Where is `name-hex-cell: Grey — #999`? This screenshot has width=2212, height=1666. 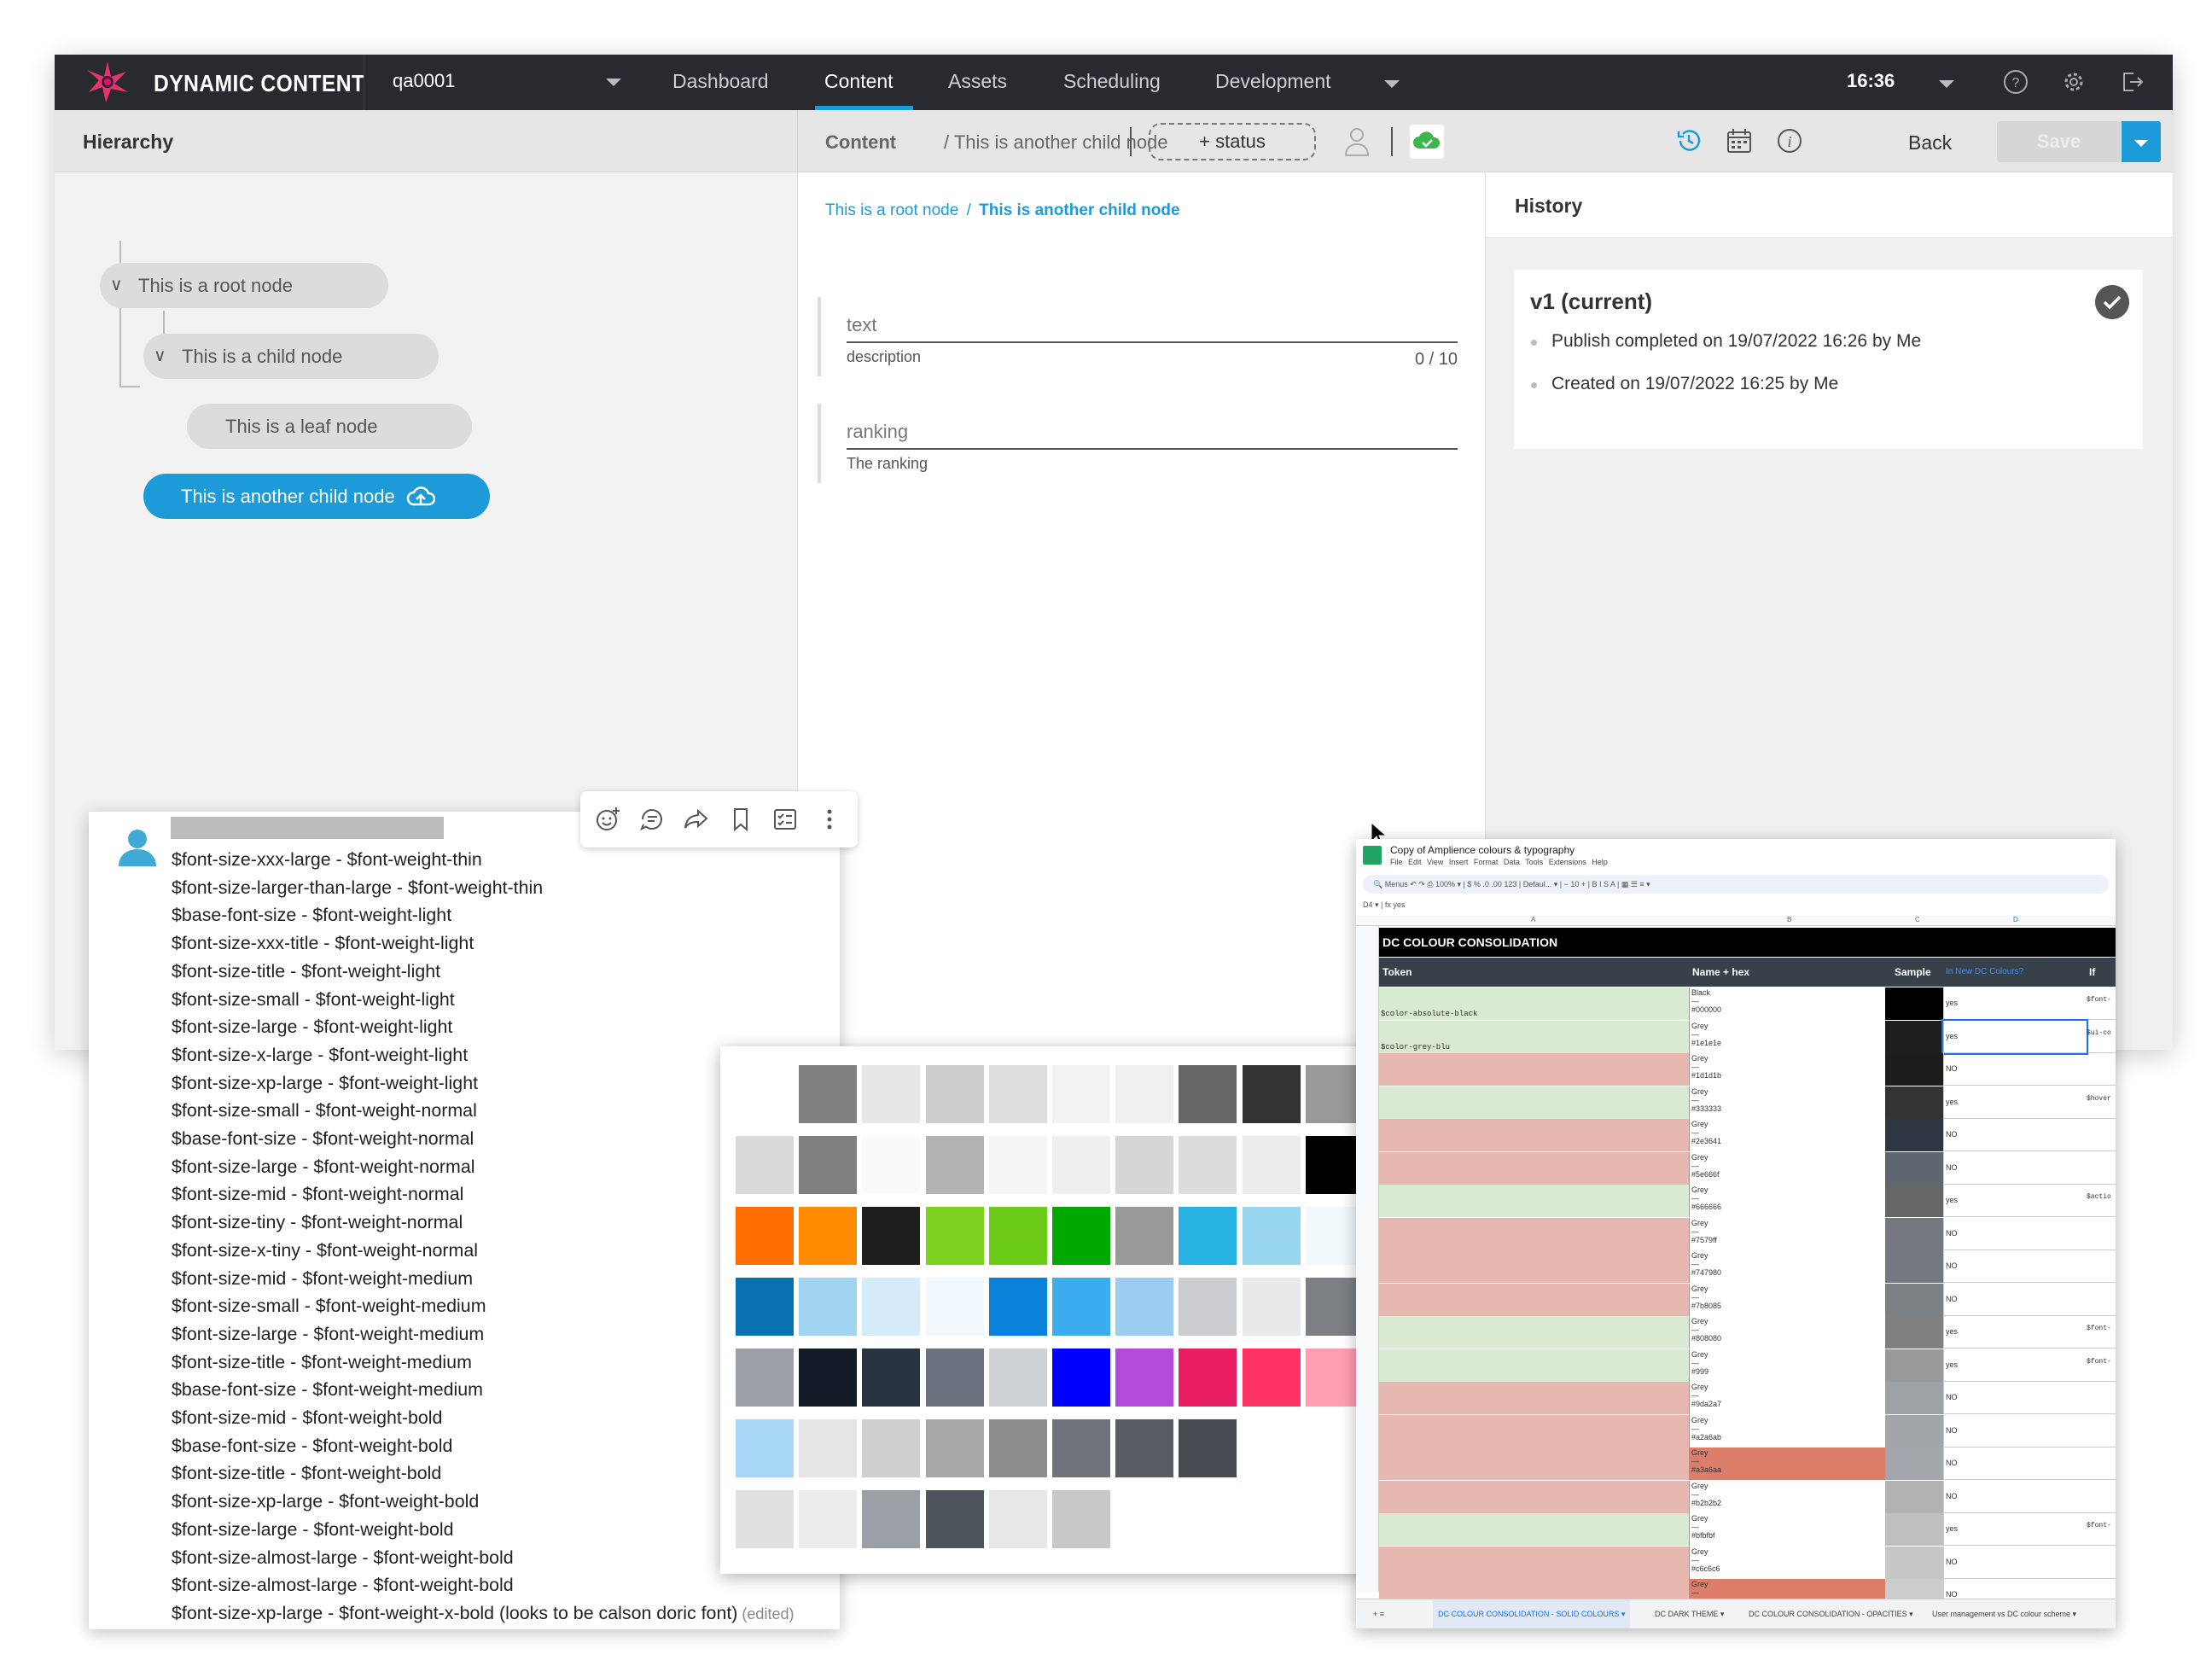 name-hex-cell: Grey — #999 is located at coordinates (1787, 1365).